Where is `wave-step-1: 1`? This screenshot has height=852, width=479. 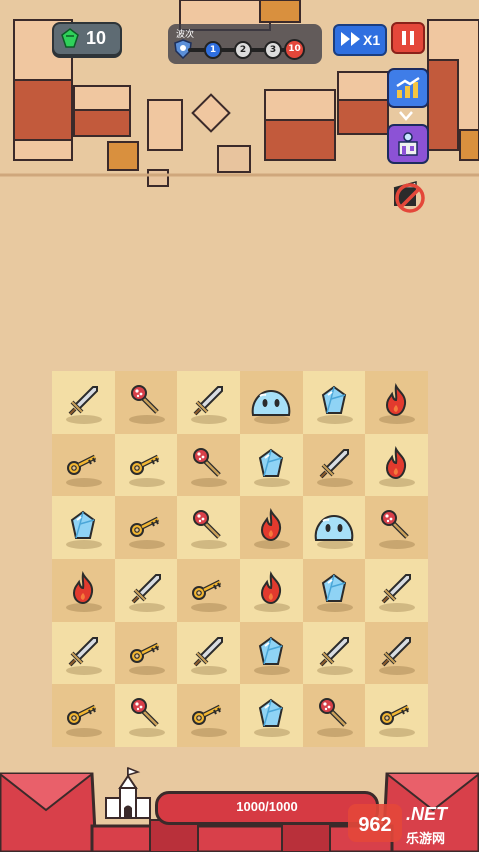 wave-step-1: 1 is located at coordinates (213, 50).